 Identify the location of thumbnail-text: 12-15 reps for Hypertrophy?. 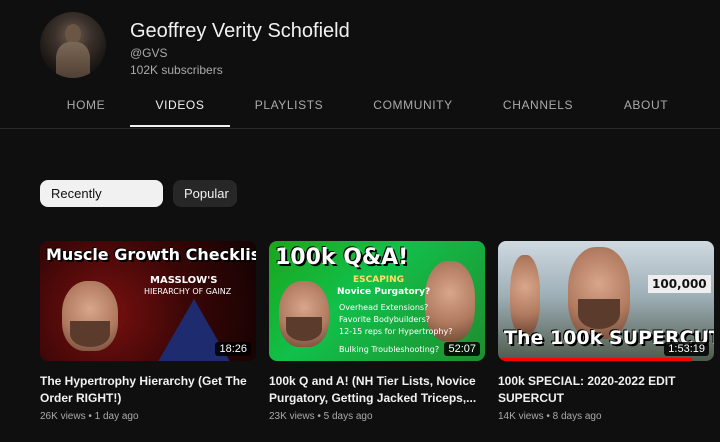
(396, 331).